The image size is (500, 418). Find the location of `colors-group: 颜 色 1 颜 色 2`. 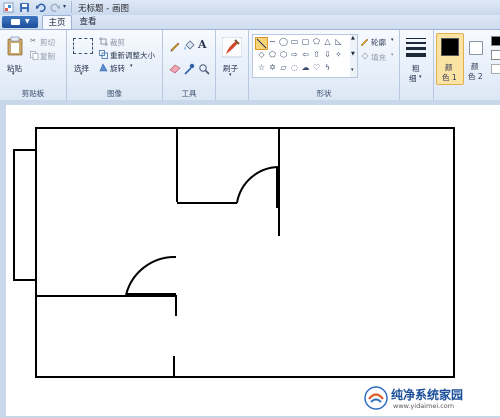

colors-group: 颜 色 1 颜 色 2 is located at coordinates (467, 65).